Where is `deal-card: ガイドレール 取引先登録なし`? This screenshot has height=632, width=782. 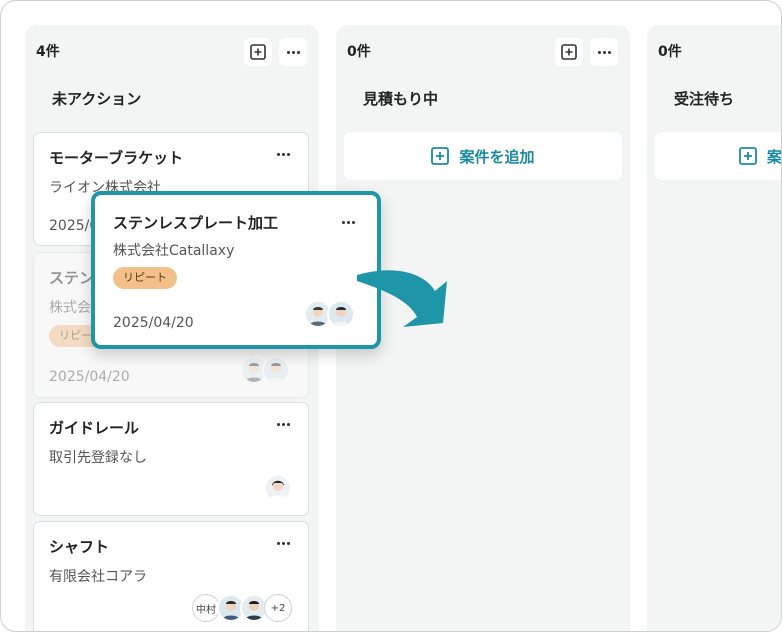 deal-card: ガイドレール 取引先登録なし is located at coordinates (171, 459).